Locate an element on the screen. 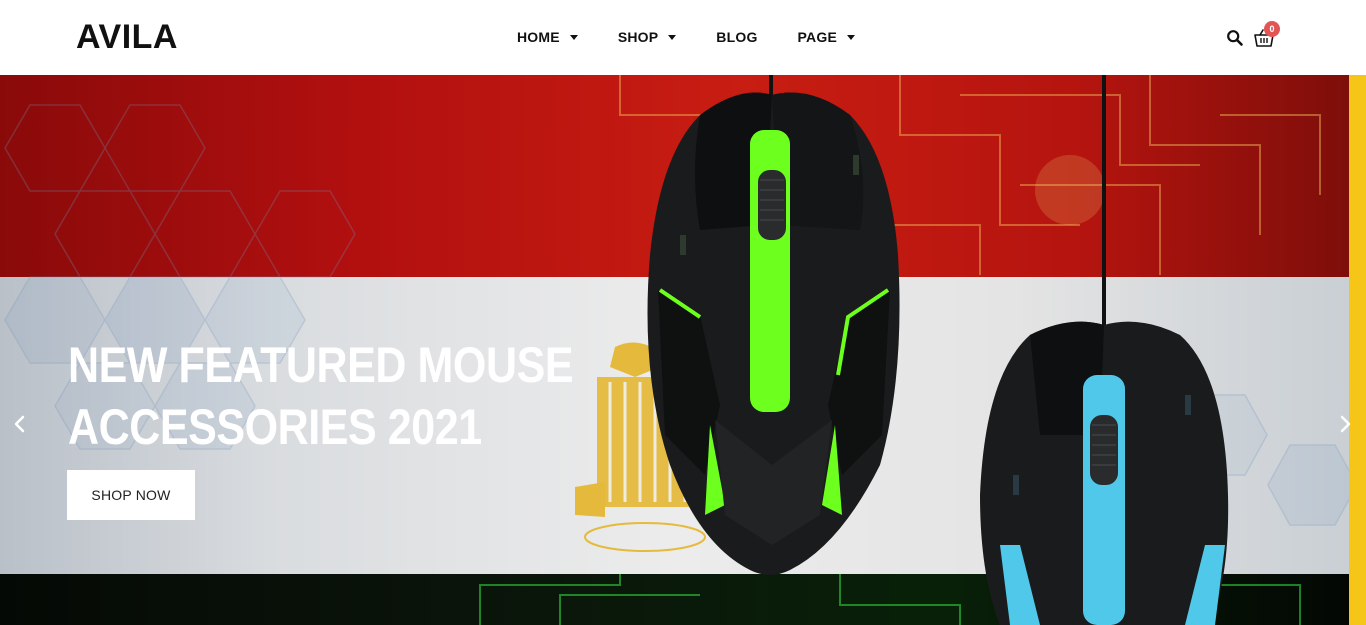 Image resolution: width=1366 pixels, height=625 pixels. hero-title-line1: NEW FEATURED MOUSE is located at coordinates (321, 365).